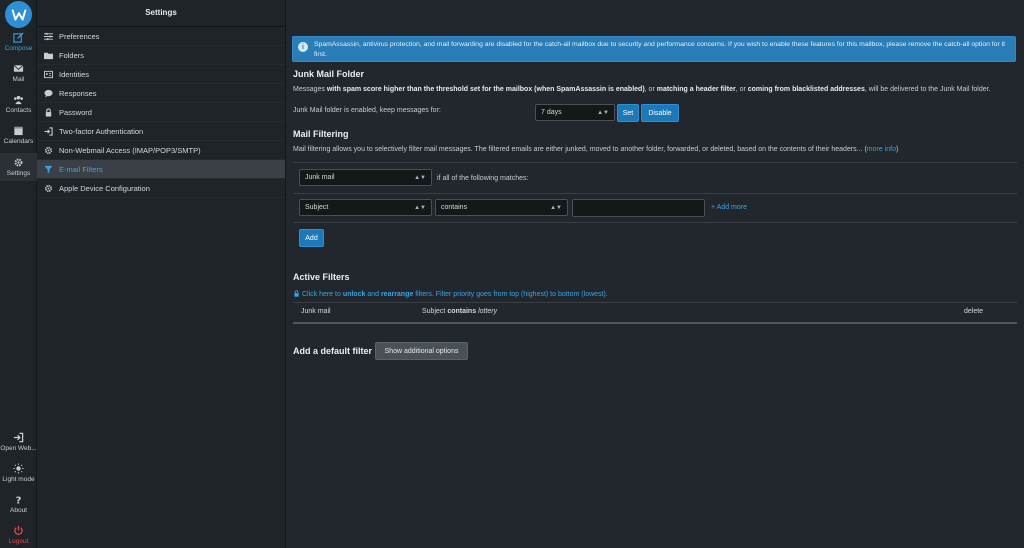 This screenshot has height=548, width=1024. What do you see at coordinates (18, 137) in the screenshot?
I see `rail-calendars: Calendars` at bounding box center [18, 137].